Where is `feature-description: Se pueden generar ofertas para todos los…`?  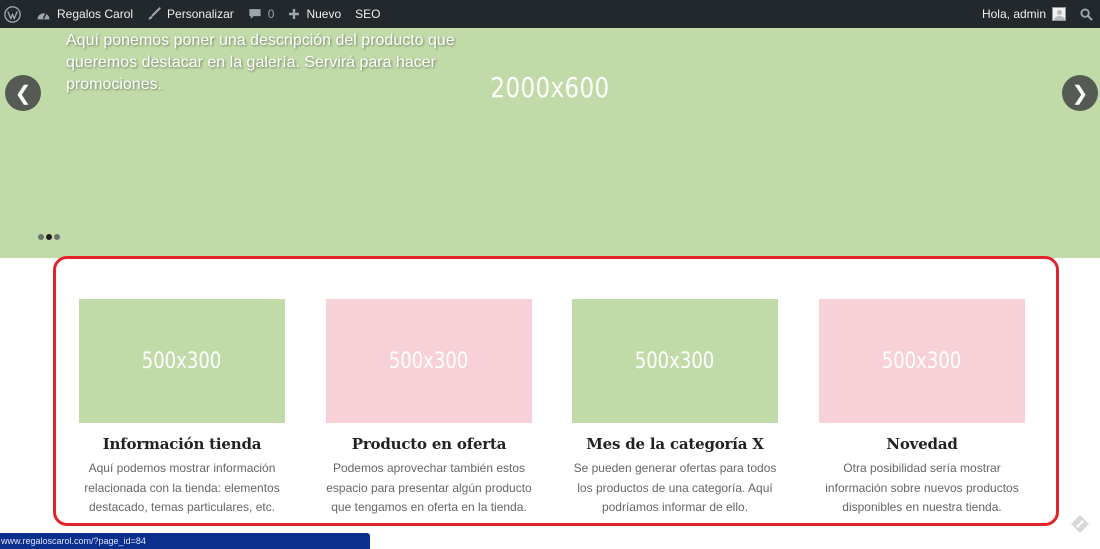
feature-description: Se pueden generar ofertas para todos los… is located at coordinates (675, 487).